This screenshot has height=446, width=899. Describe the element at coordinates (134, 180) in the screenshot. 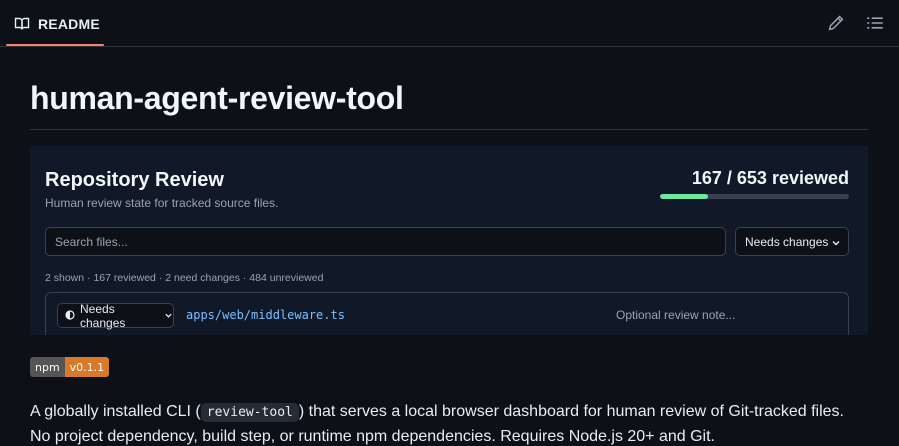

I see `panel-title: Repository Review` at that location.